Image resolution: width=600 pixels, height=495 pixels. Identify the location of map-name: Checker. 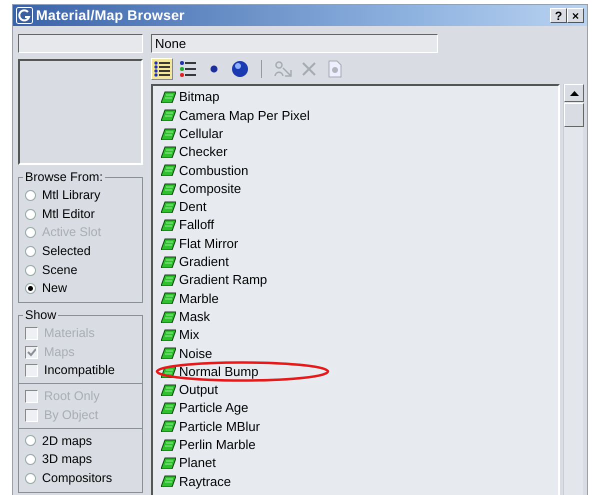
(203, 152).